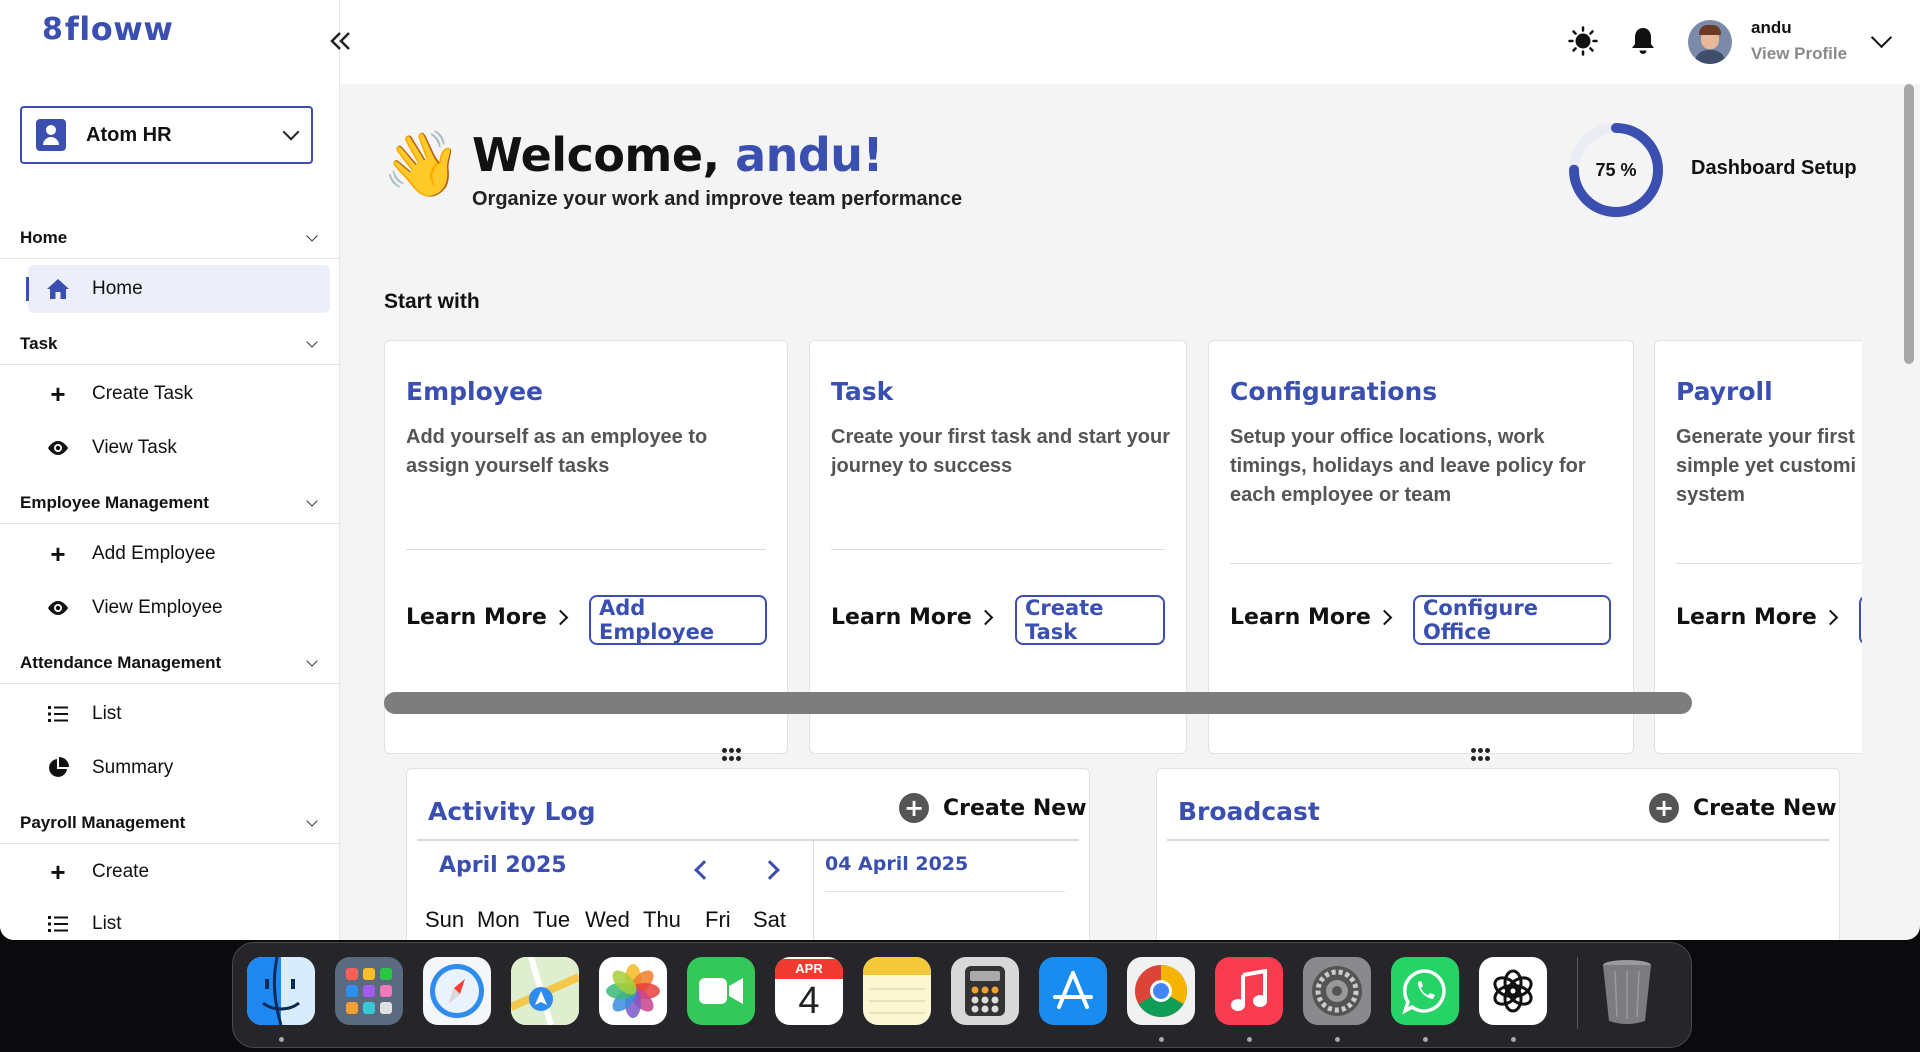  What do you see at coordinates (166, 135) in the screenshot?
I see `organization-select: Atom HR` at bounding box center [166, 135].